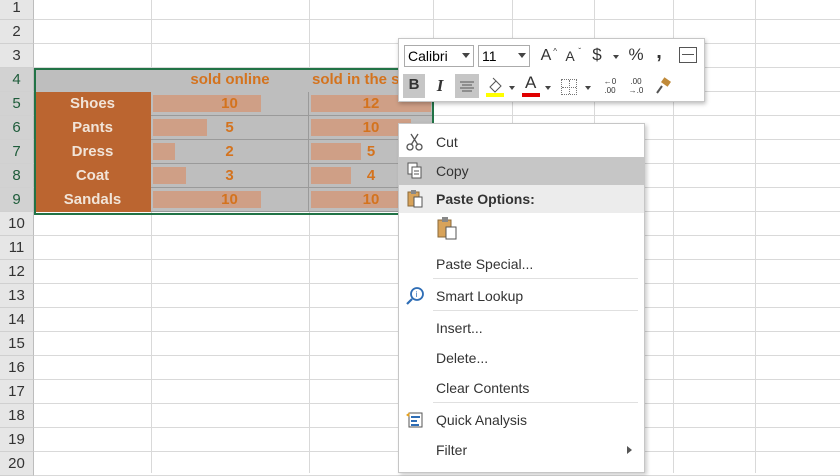 This screenshot has height=476, width=840. I want to click on merge-line, so click(688, 54).